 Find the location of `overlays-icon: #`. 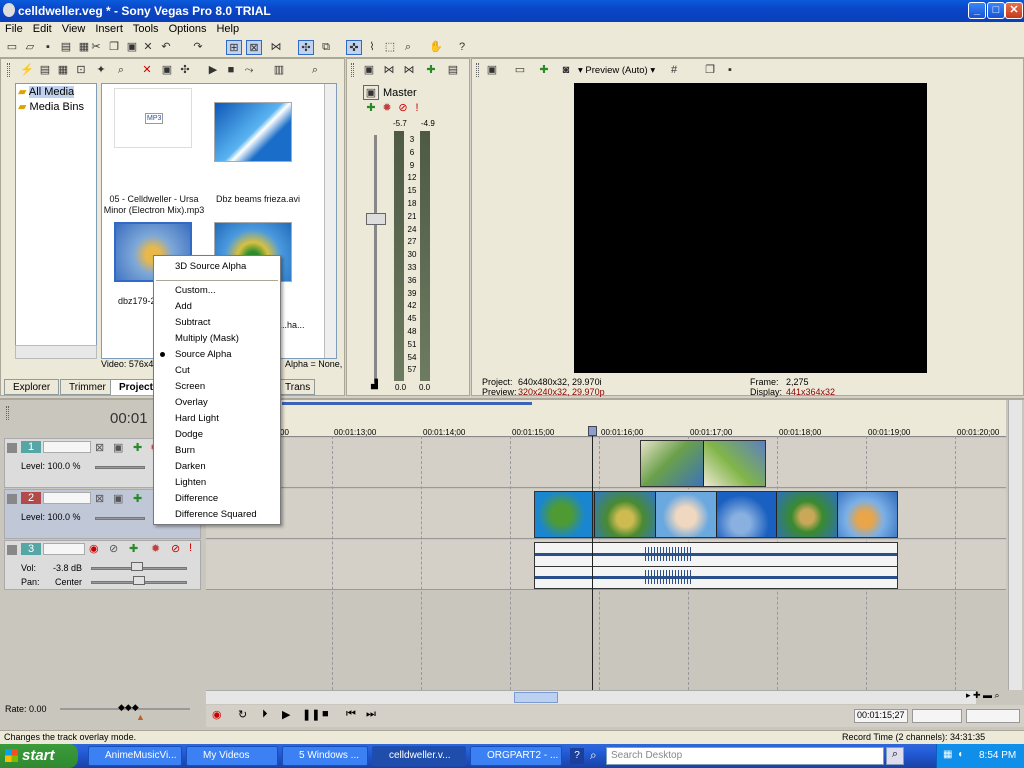

overlays-icon: # is located at coordinates (674, 70).